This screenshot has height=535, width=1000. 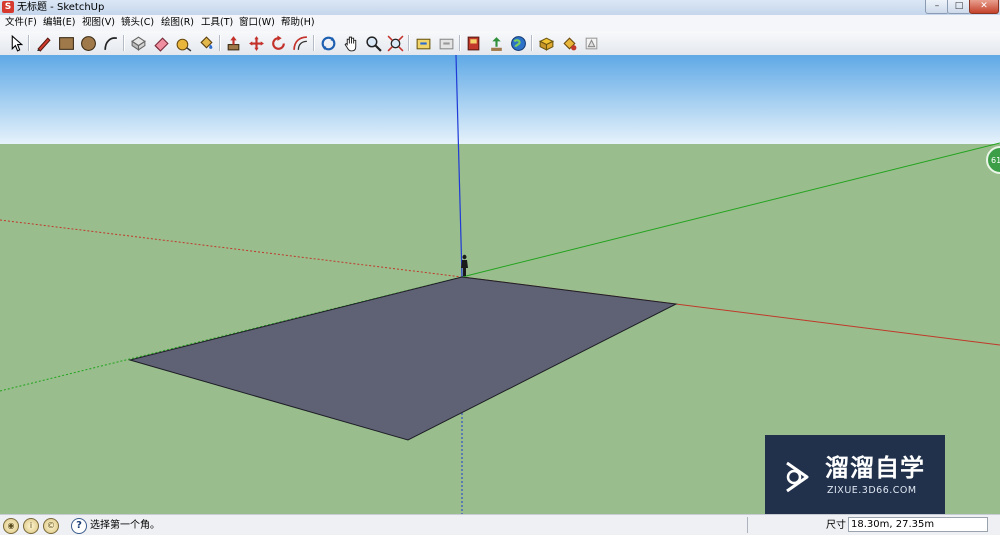 I want to click on select-tool, so click(x=16, y=43).